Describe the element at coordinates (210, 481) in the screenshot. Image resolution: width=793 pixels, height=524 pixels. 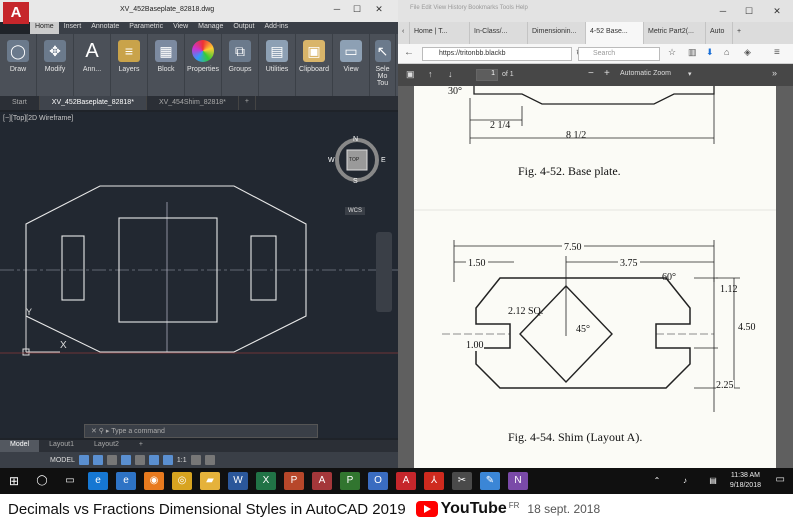
I see `explorer-icon: ▰` at that location.